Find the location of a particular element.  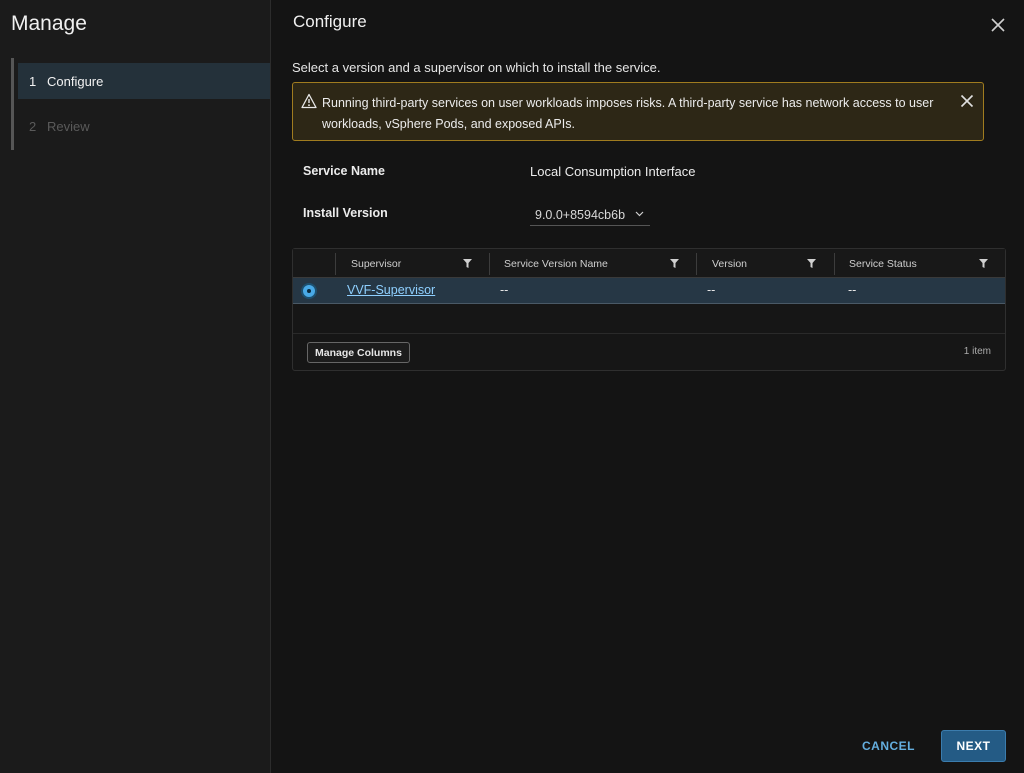

install-version-value: 9.0.0+8594cb6b is located at coordinates (580, 215).